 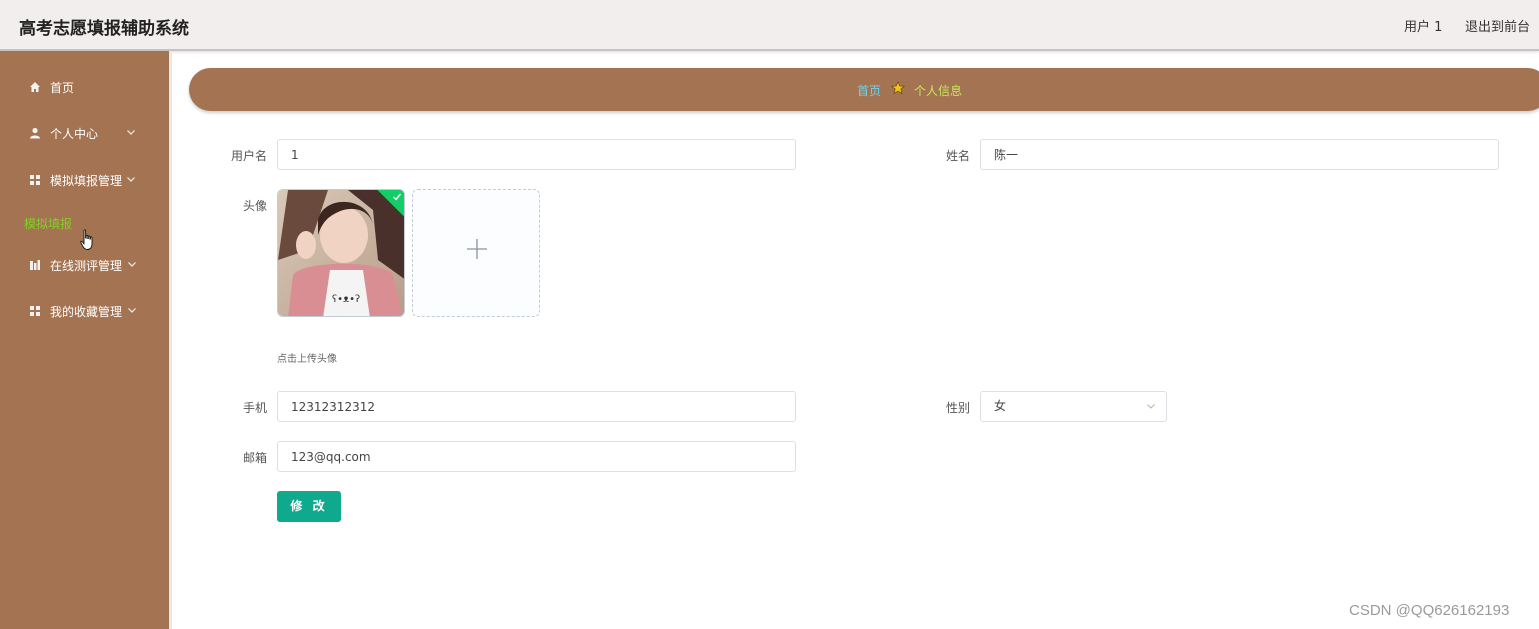 I want to click on breadcrumb: 首页 个人信息, so click(x=864, y=89).